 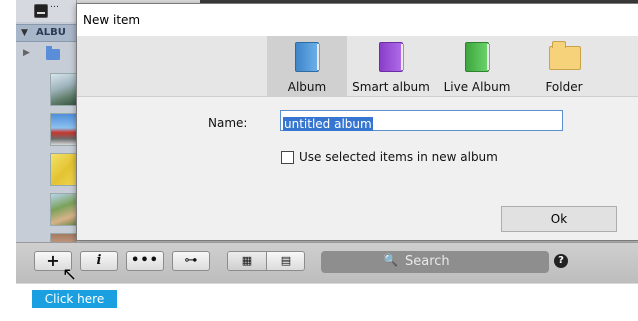 I want to click on type-live-album-label: Live Album, so click(x=477, y=87).